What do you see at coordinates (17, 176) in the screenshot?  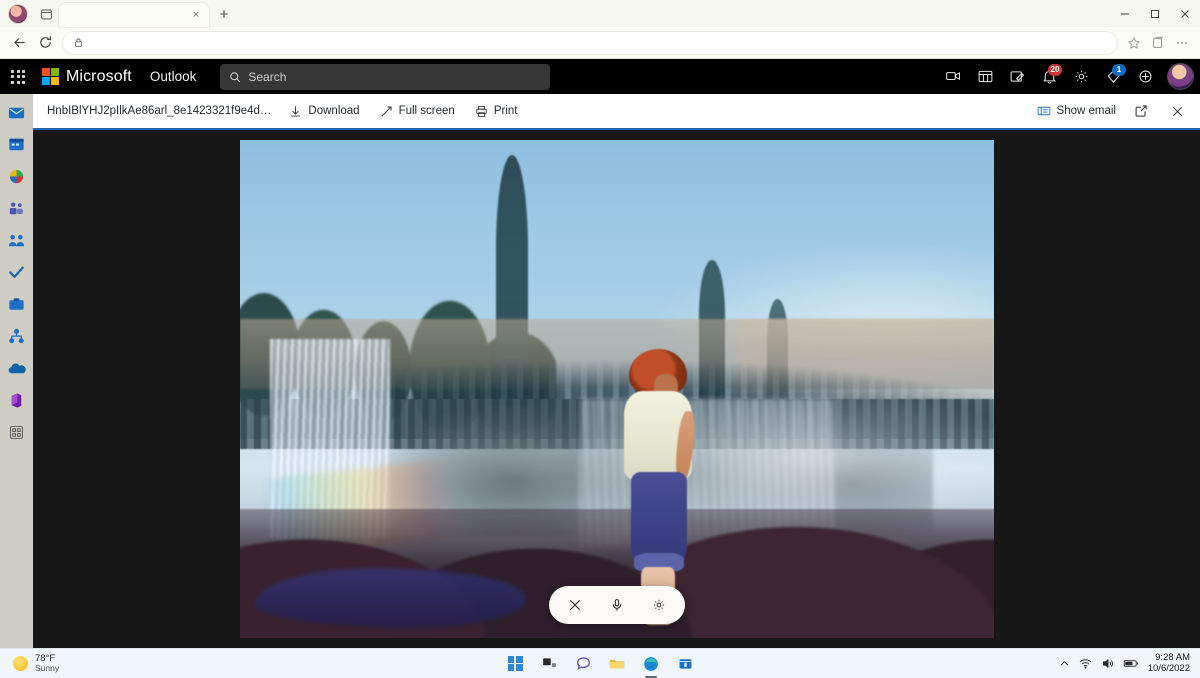 I see `sidebar-item-people` at bounding box center [17, 176].